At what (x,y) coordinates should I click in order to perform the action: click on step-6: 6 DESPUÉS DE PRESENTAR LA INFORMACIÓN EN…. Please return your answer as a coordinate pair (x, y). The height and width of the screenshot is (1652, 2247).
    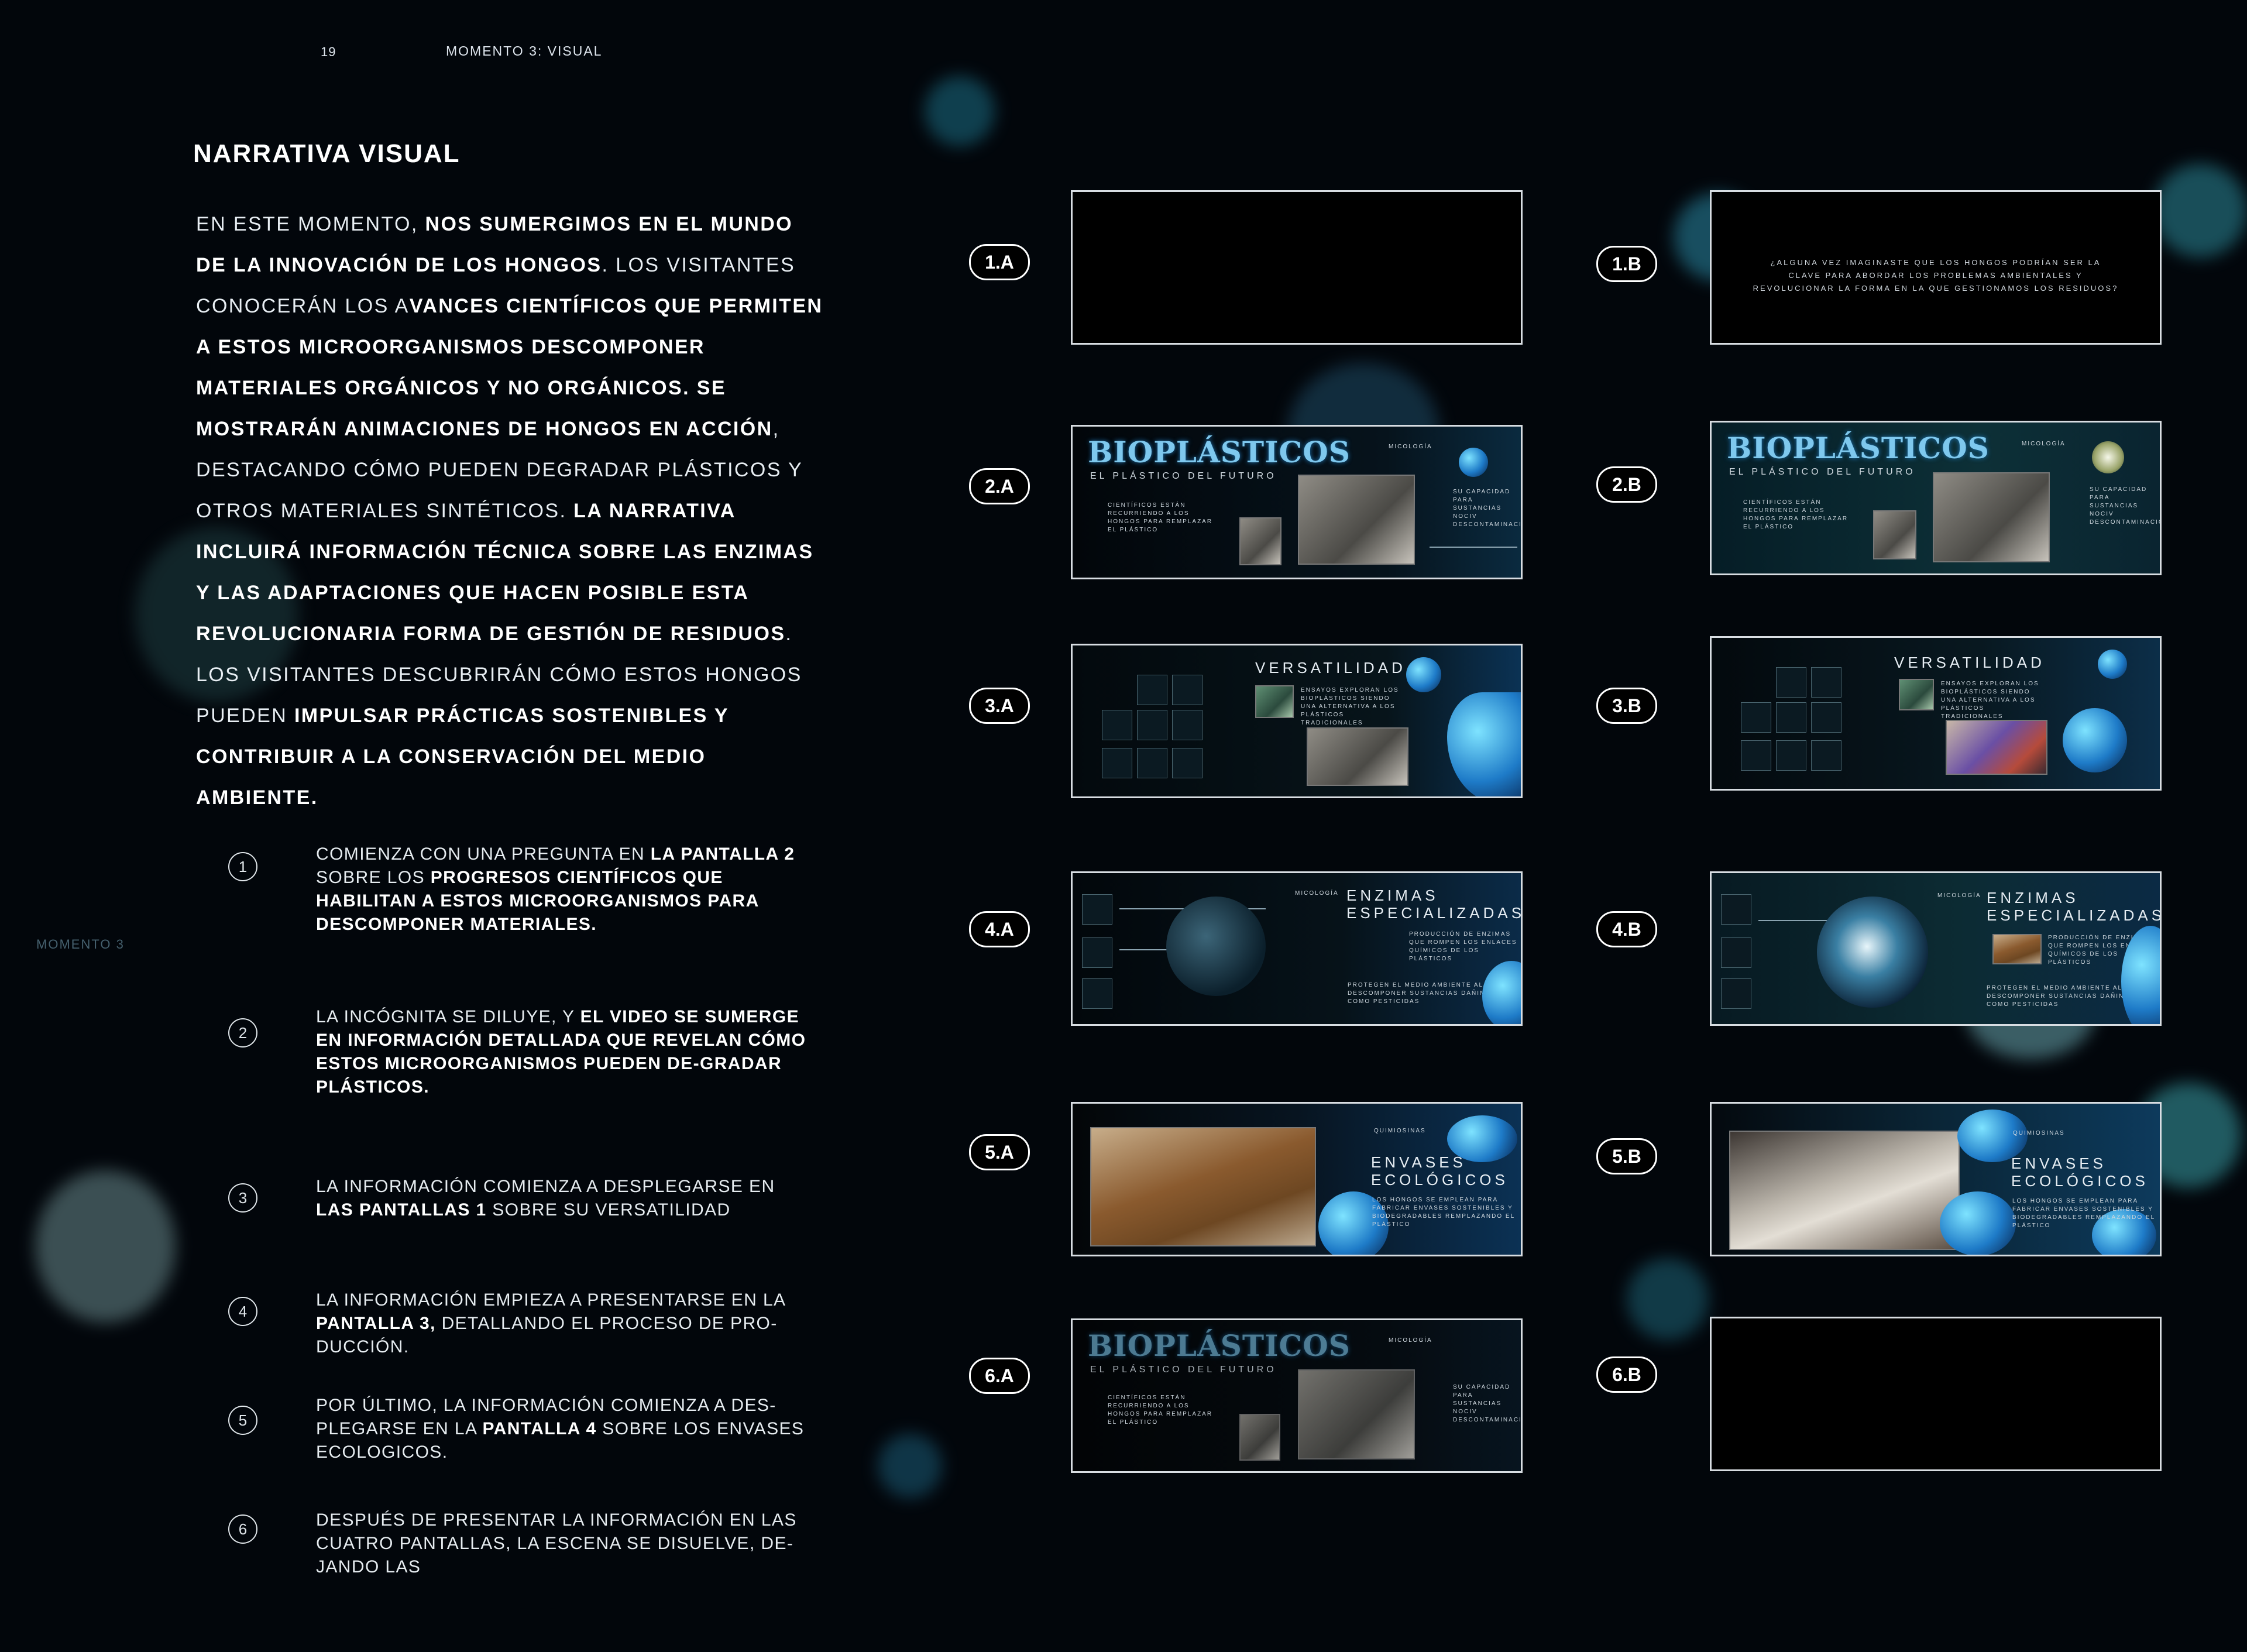
    Looking at the image, I should click on (521, 1556).